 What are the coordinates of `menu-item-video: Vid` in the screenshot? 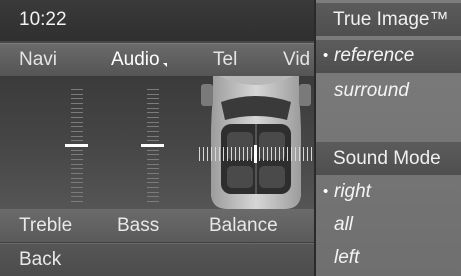 It's located at (296, 60).